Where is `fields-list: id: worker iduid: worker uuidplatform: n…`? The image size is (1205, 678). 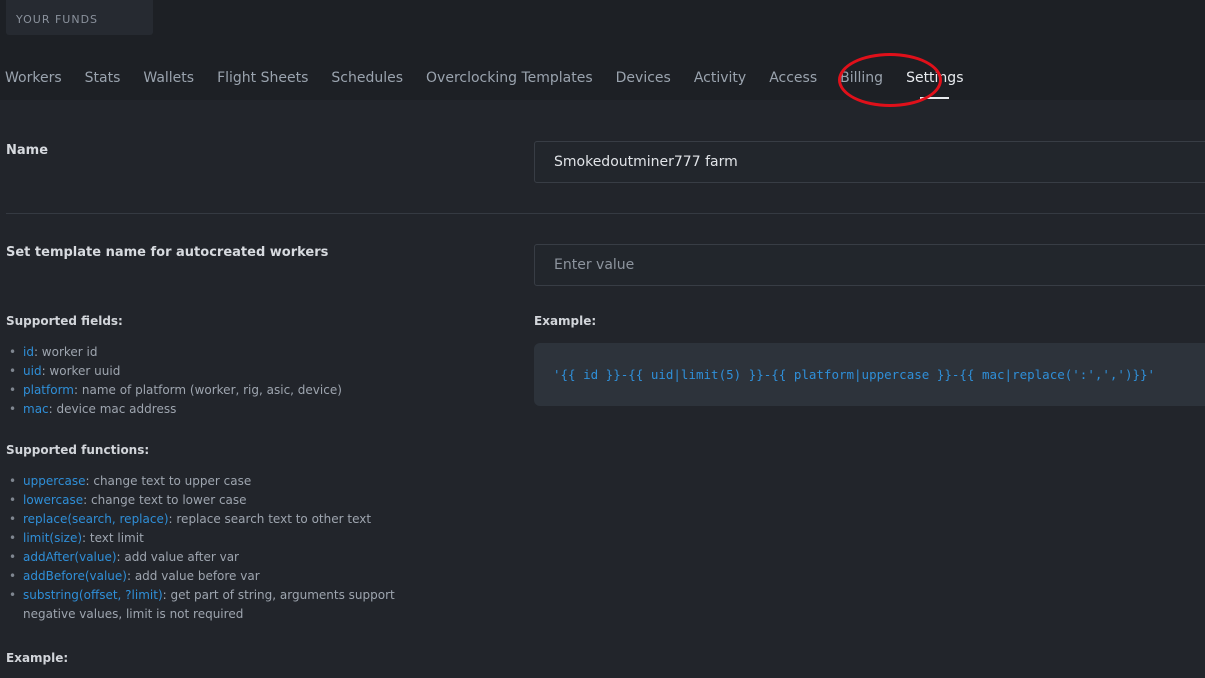
fields-list: id: worker iduid: worker uuidplatform: n… is located at coordinates (214, 381).